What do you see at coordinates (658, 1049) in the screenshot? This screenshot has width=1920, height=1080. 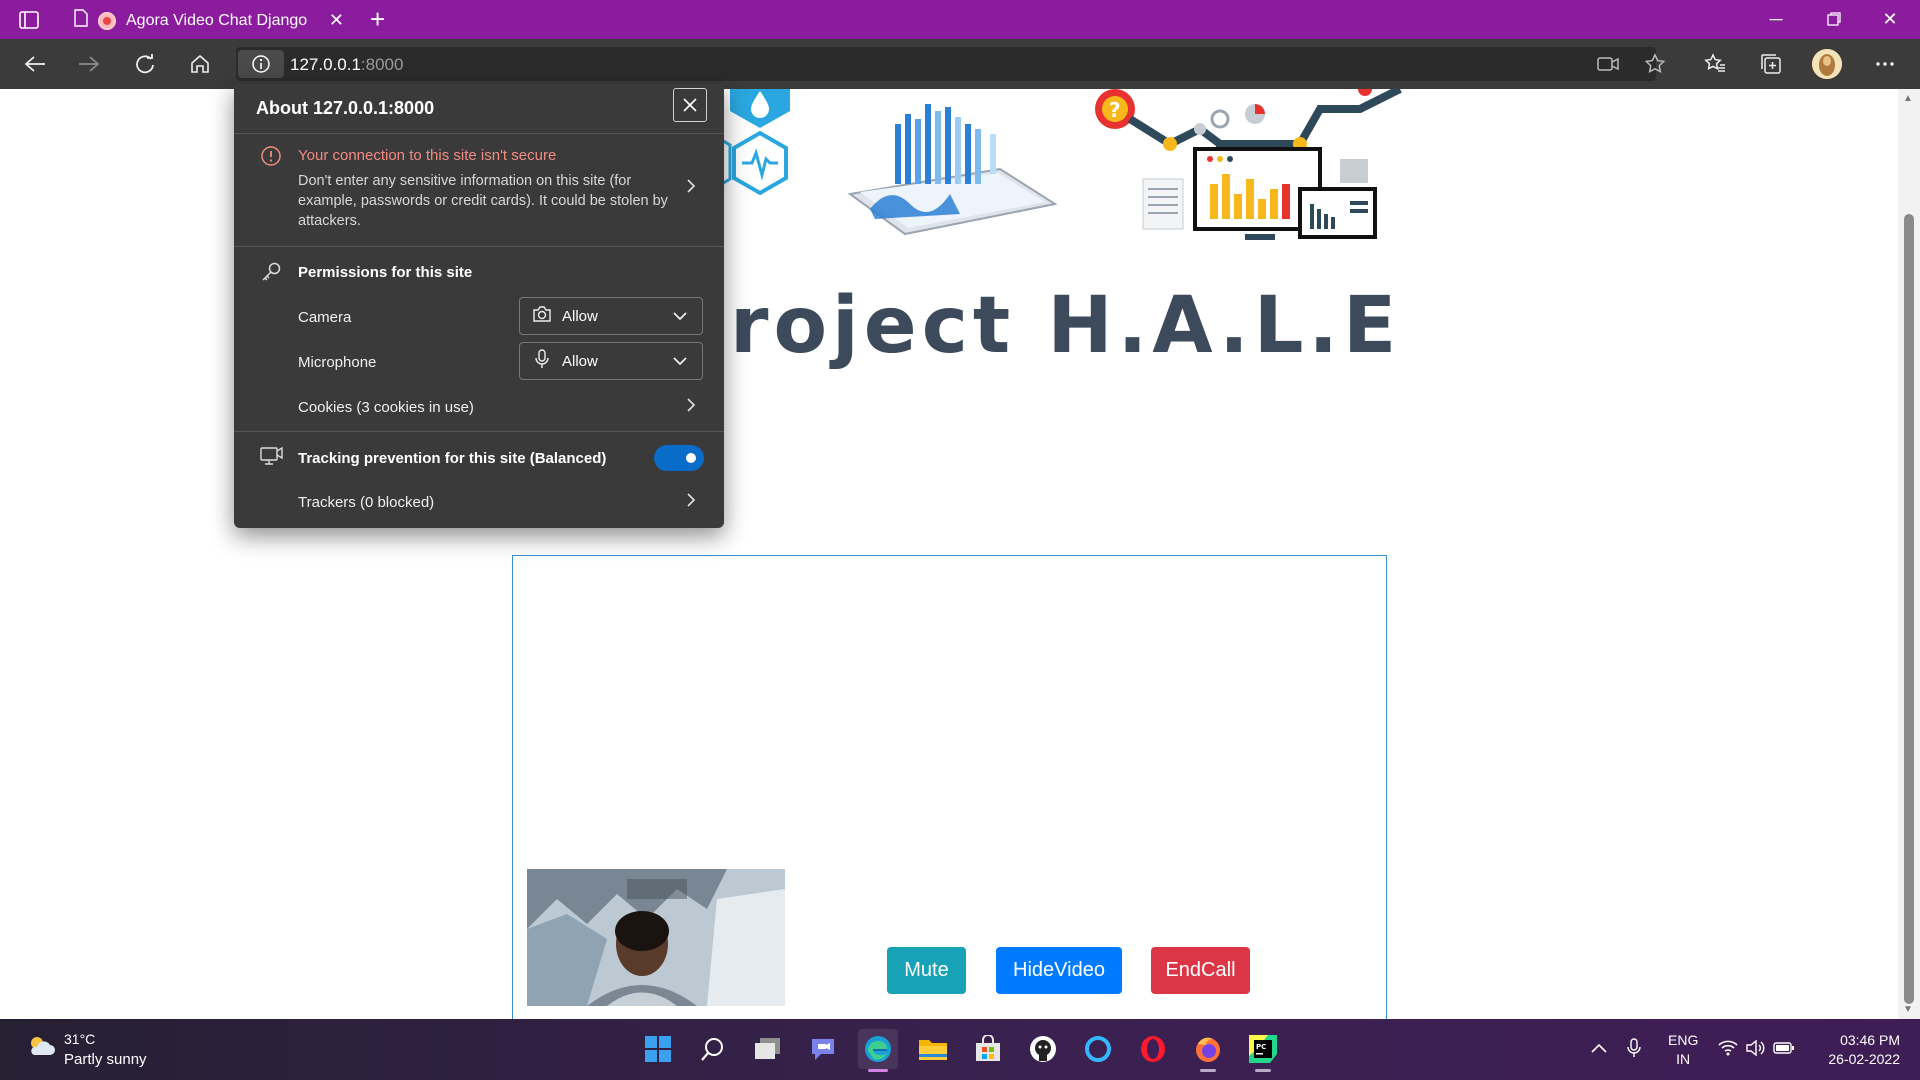 I see `start-icon` at bounding box center [658, 1049].